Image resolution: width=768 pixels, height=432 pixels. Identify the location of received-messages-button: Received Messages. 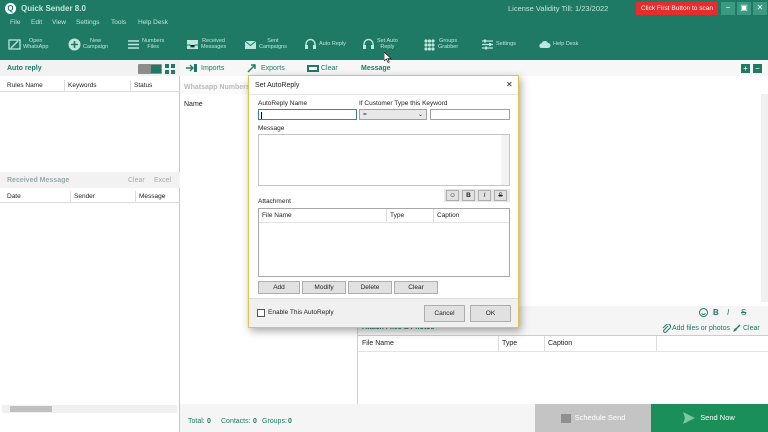
(209, 45).